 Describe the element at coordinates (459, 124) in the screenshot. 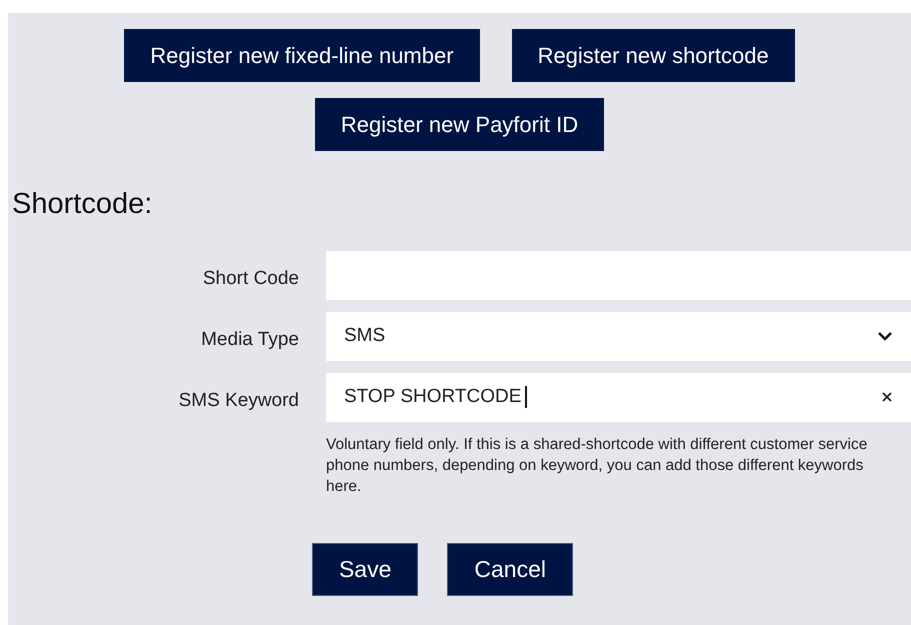

I see `register-button: Register new Payforit ID` at that location.